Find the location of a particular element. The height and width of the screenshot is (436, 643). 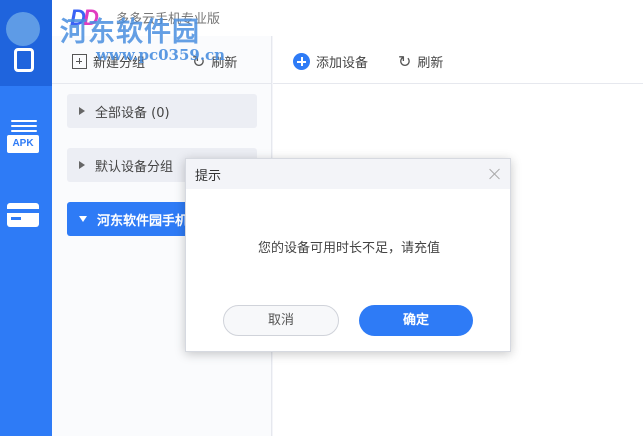

confirm-button: 确定 is located at coordinates (416, 320).